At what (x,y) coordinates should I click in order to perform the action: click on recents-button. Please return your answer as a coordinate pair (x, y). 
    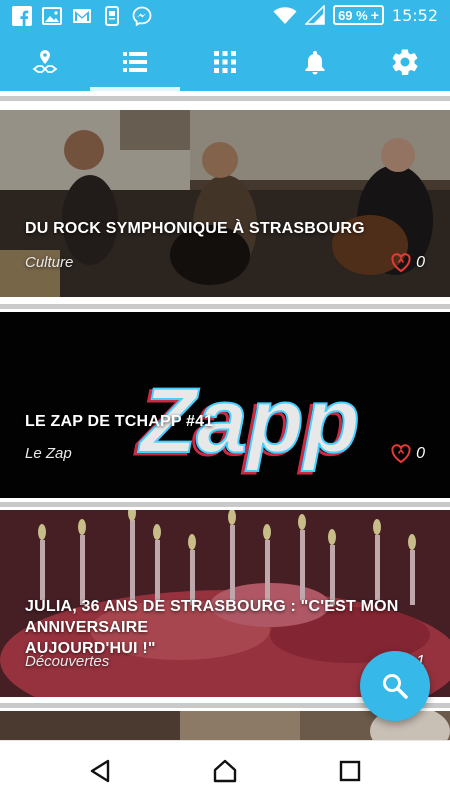
    Looking at the image, I should click on (350, 771).